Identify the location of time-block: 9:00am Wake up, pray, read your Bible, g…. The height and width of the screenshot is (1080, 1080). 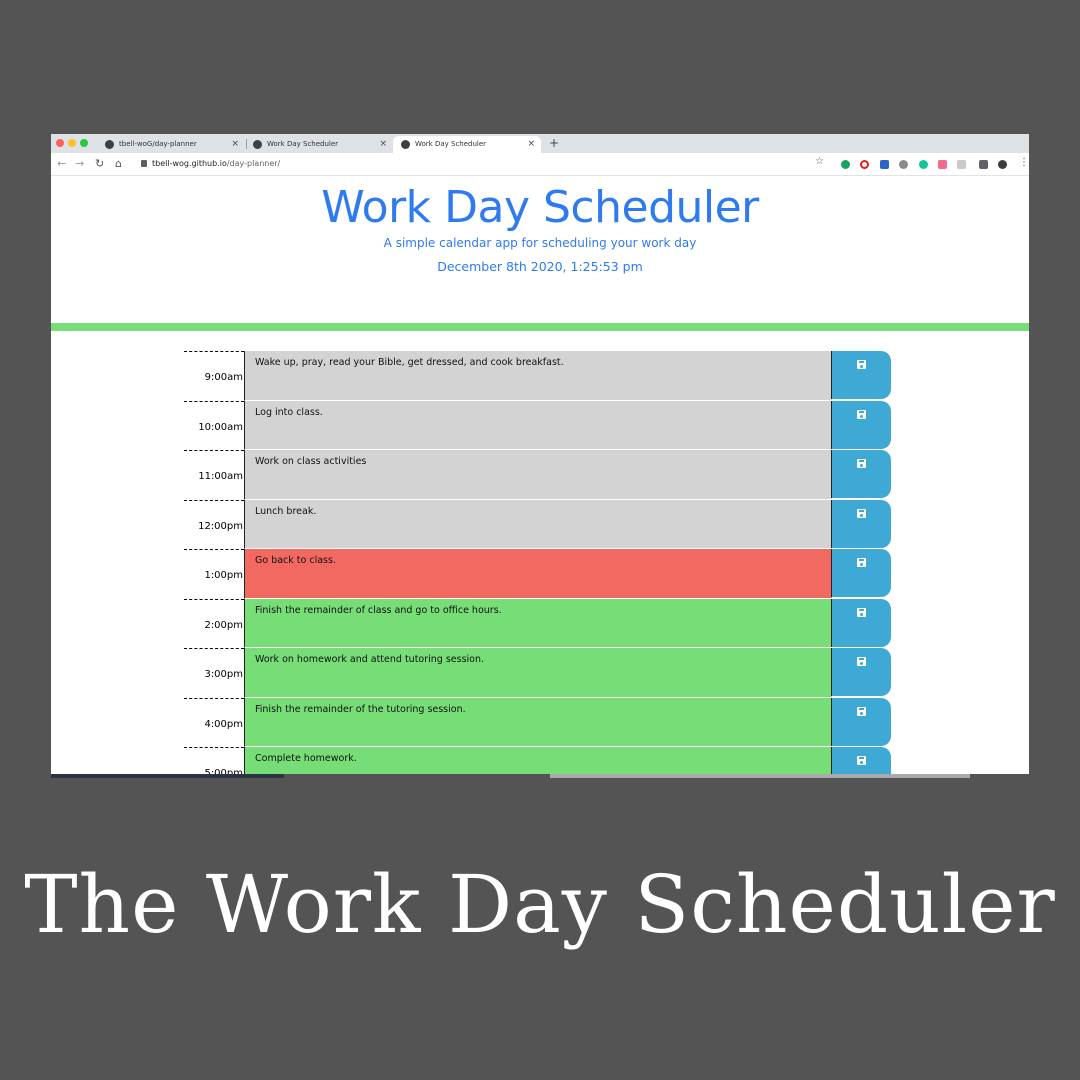
(537, 376).